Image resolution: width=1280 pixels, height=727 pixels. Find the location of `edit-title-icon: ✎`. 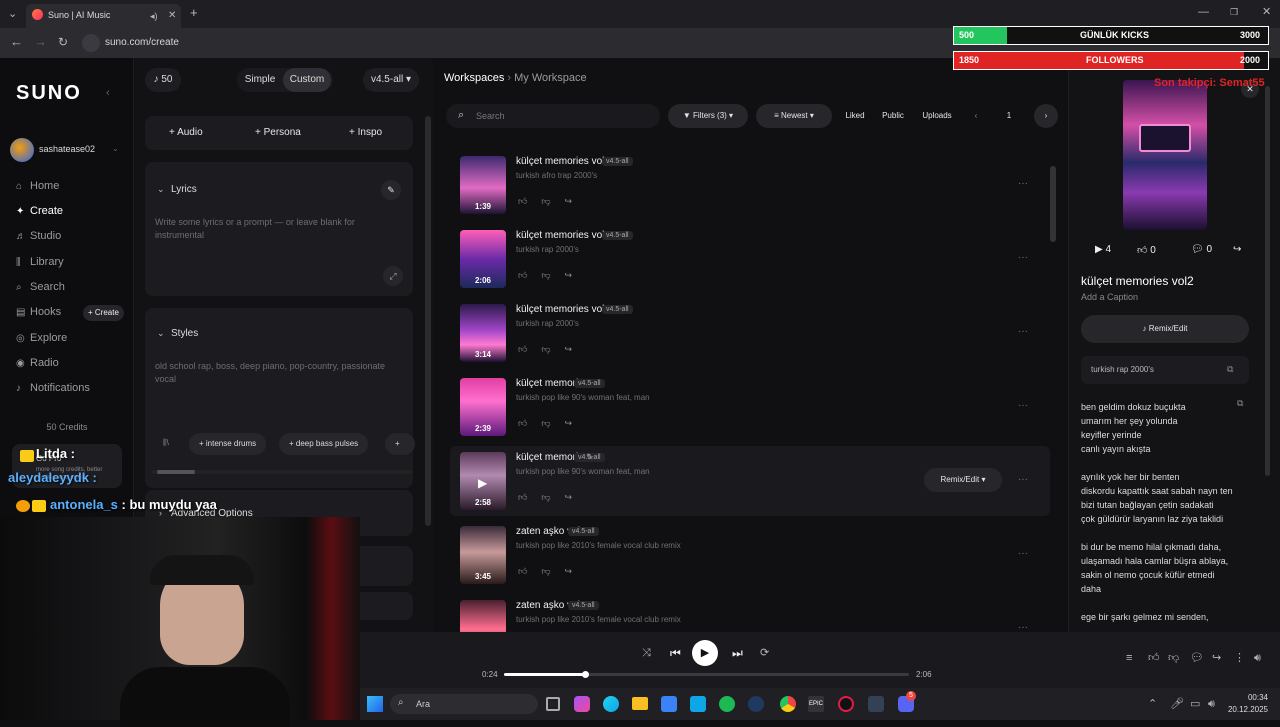

edit-title-icon: ✎ is located at coordinates (590, 457).